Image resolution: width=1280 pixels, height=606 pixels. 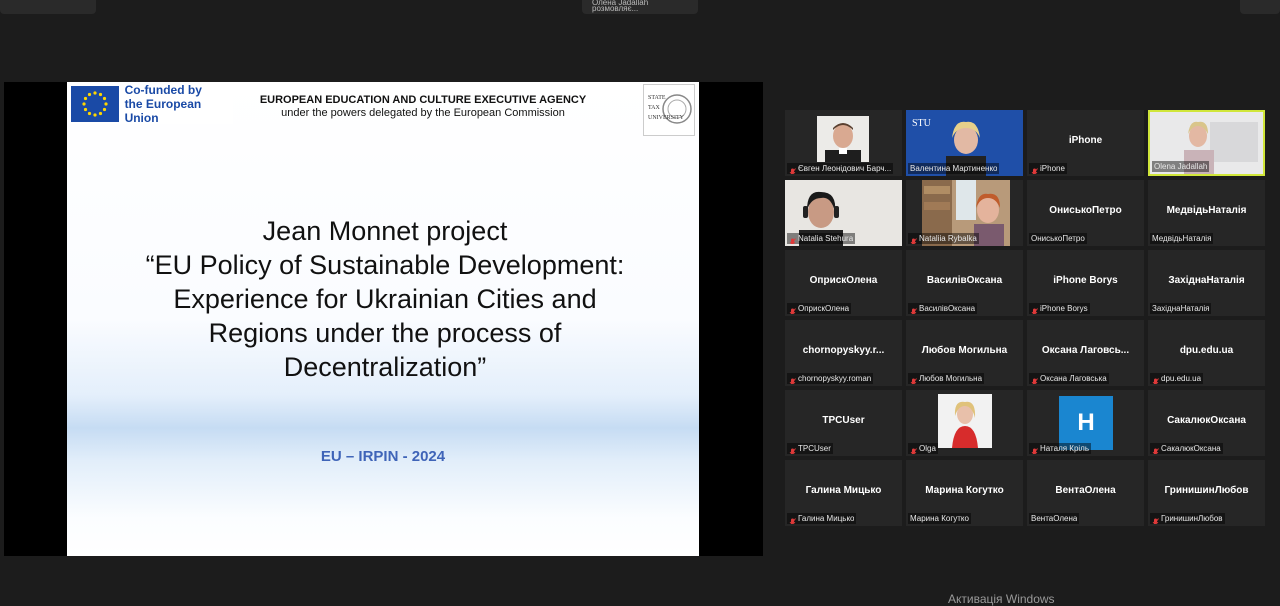 I want to click on participant-name: МедвідьНаталія, so click(x=1182, y=238).